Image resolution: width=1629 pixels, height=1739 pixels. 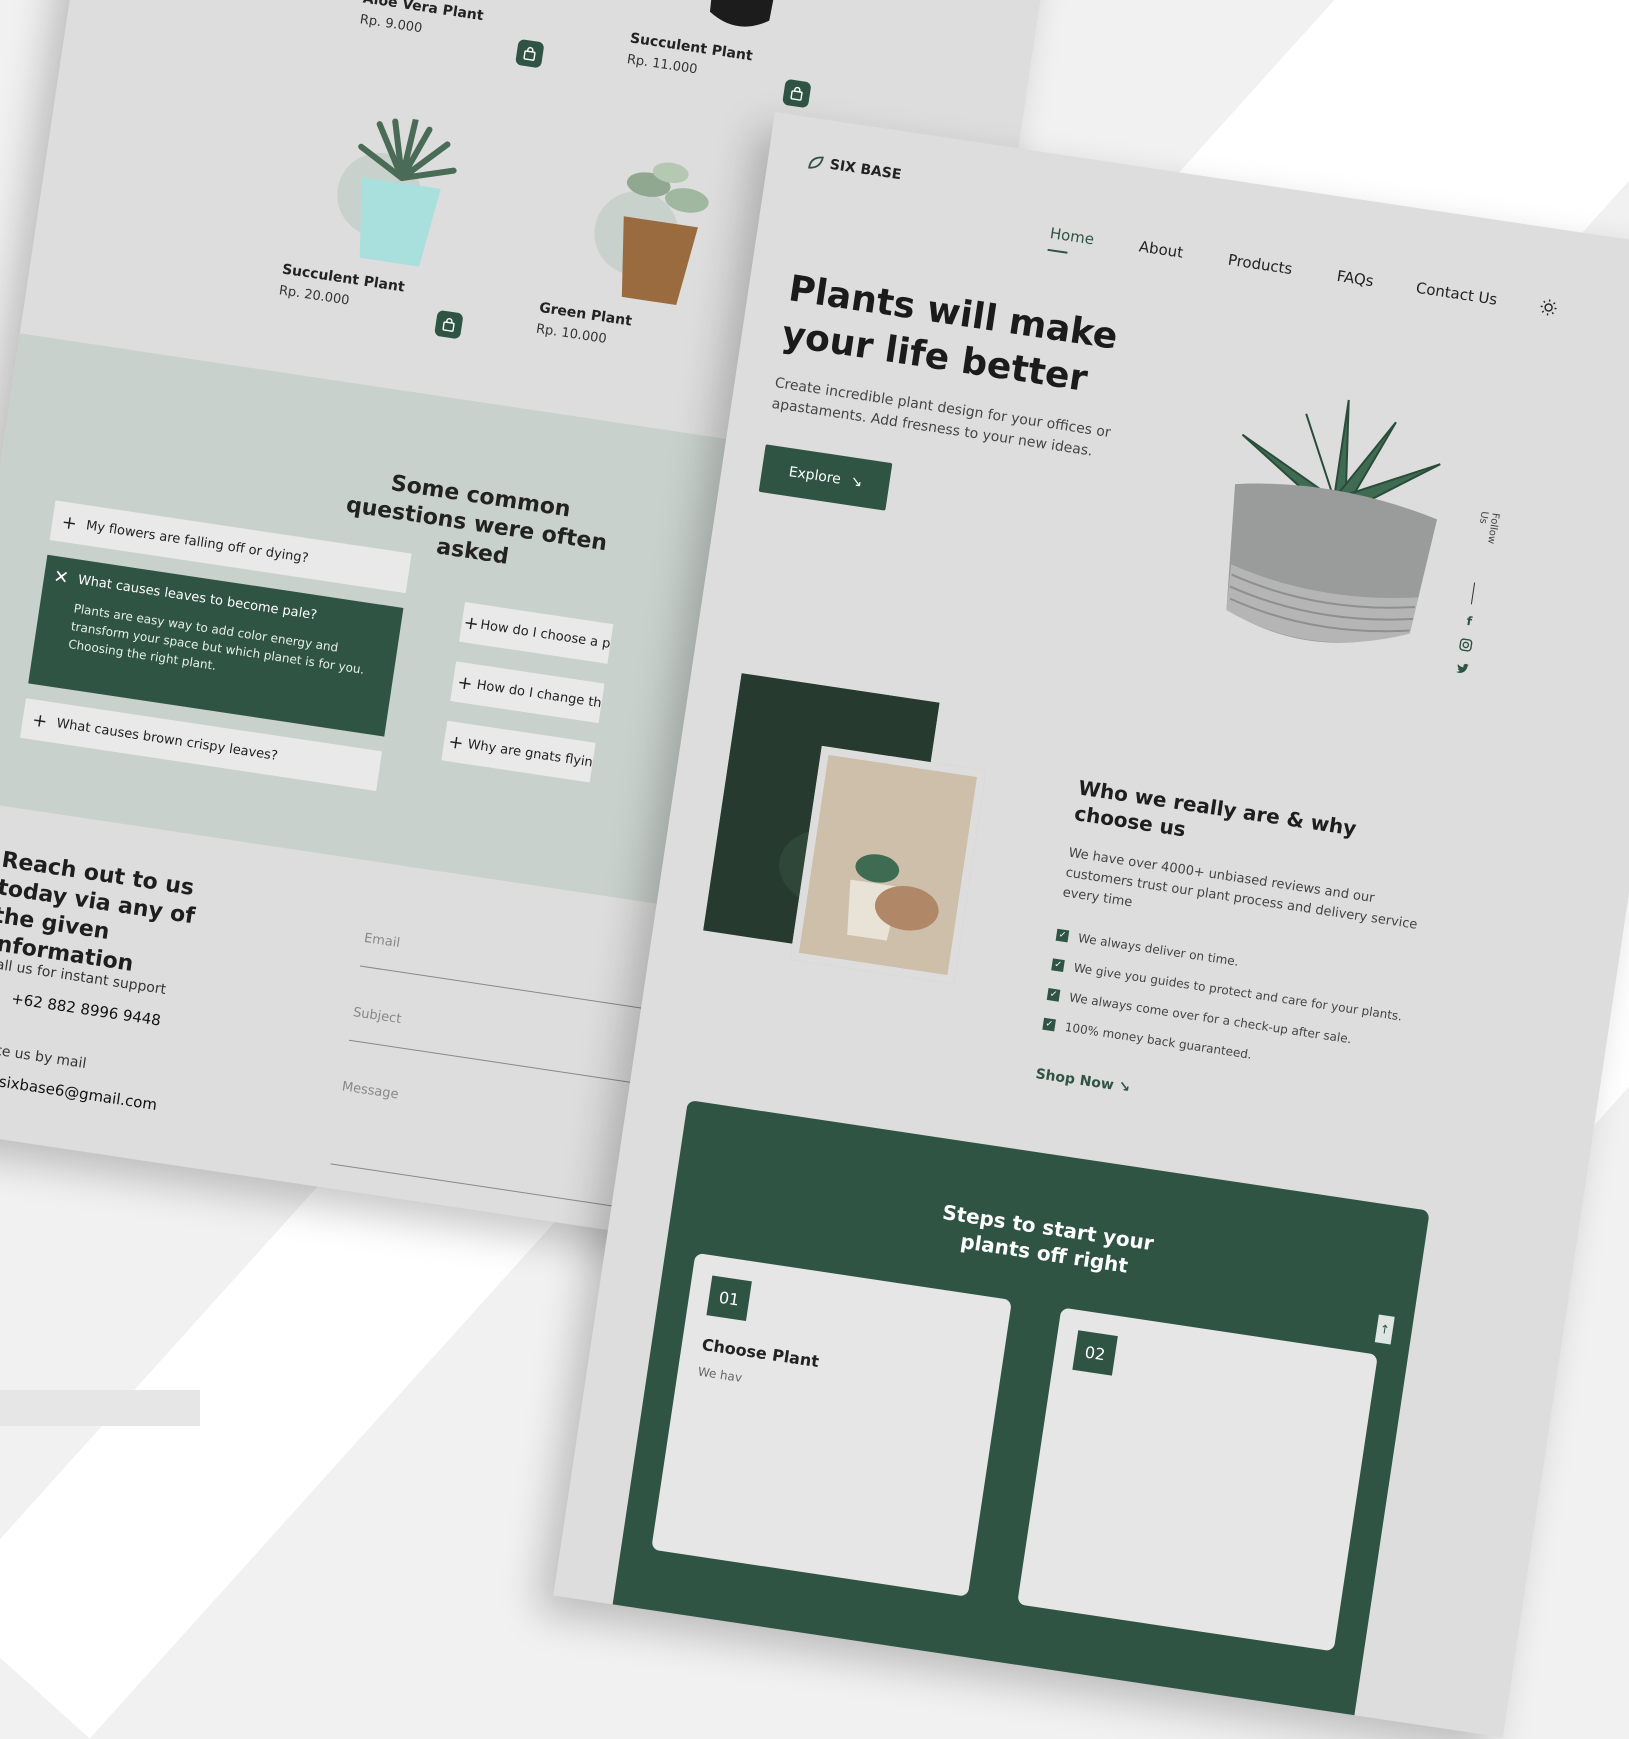 I want to click on product-price: Rp. 11.000, so click(x=662, y=65).